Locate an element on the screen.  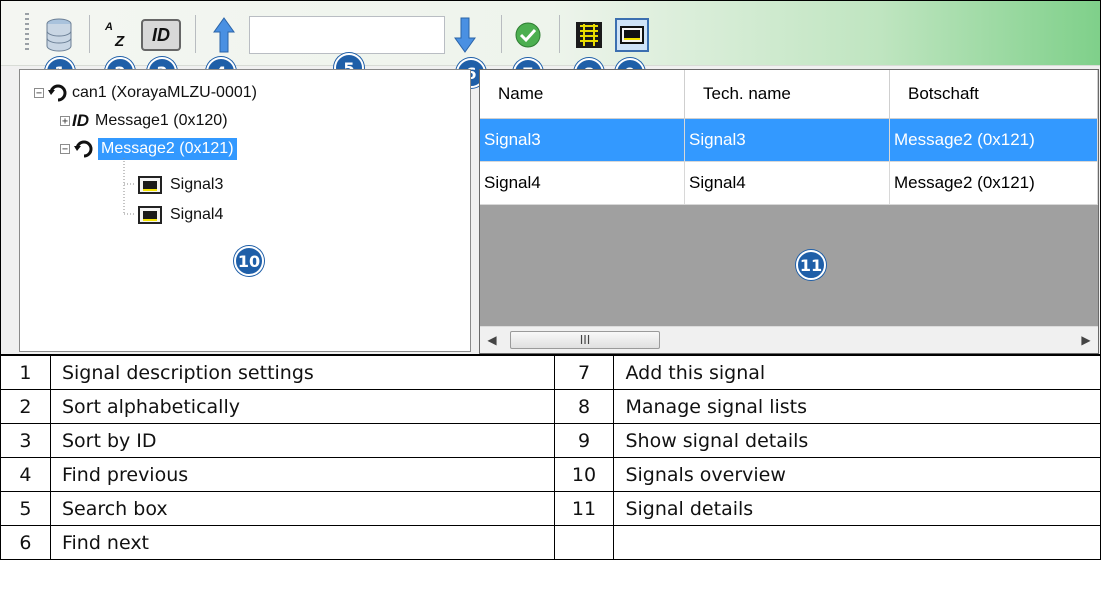
legend-row: 4 Find previous 10 Signals overview is located at coordinates (550, 474).